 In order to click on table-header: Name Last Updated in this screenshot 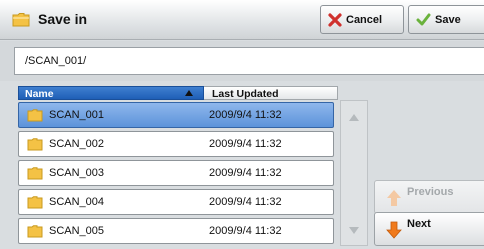, I will do `click(178, 93)`.